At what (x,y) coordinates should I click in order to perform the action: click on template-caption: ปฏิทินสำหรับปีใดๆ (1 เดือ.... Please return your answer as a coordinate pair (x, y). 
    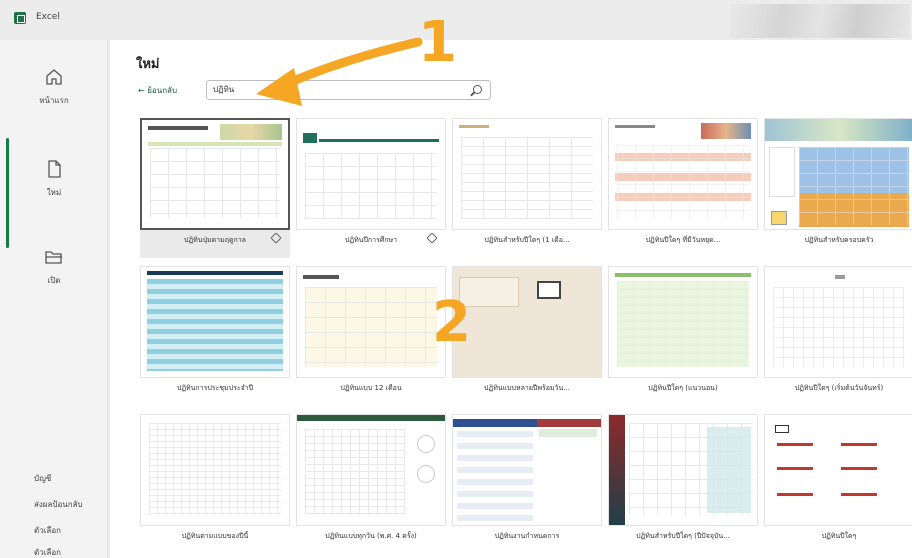
    Looking at the image, I should click on (527, 240).